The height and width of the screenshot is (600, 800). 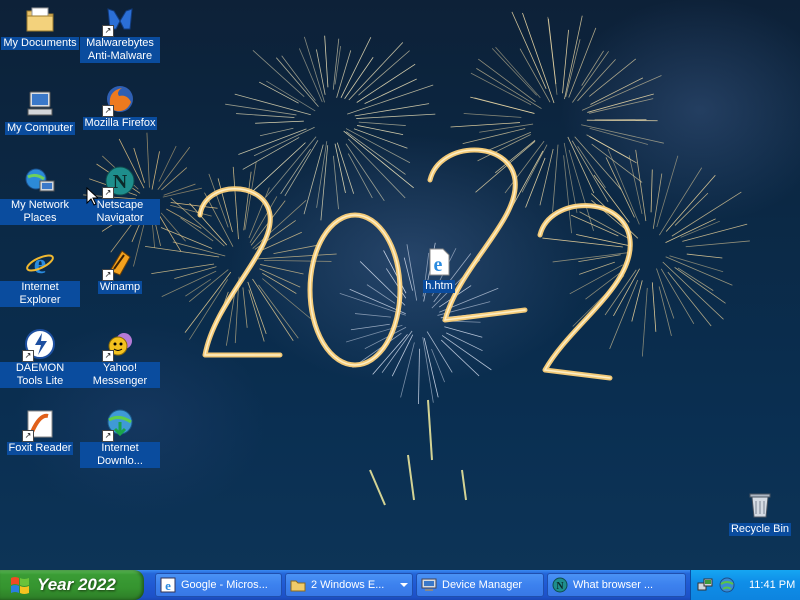 I want to click on desktop-icon-my-network-places: My Network Places, so click(x=40, y=195).